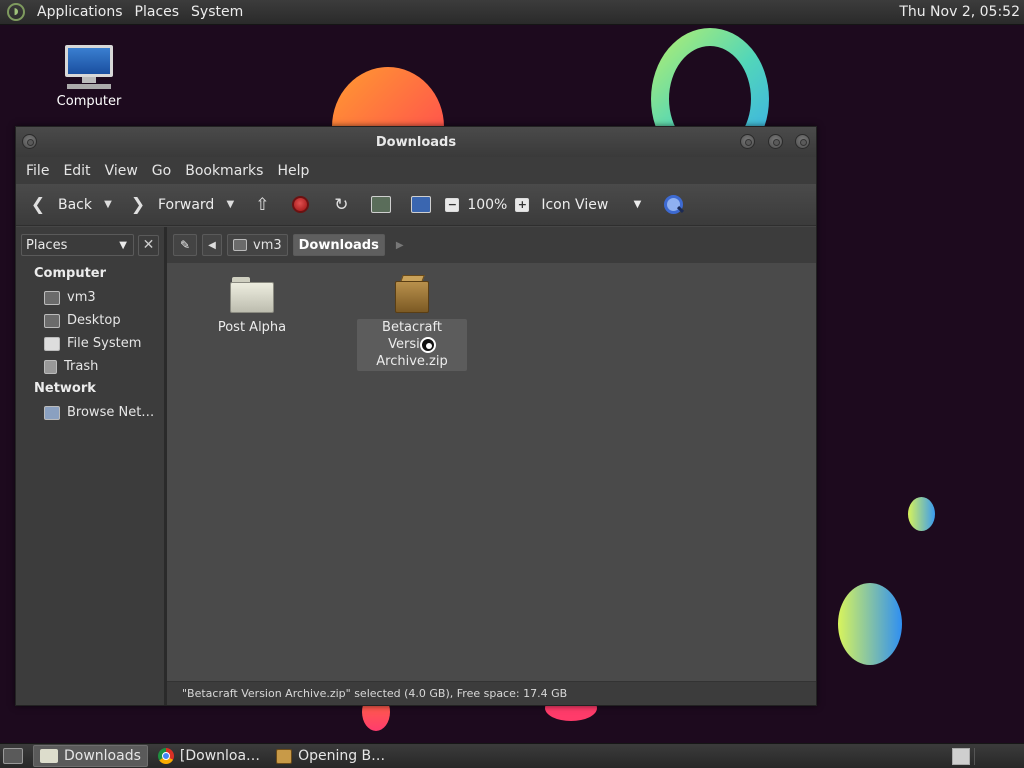  Describe the element at coordinates (186, 204) in the screenshot. I see `forward-label: Forward` at that location.